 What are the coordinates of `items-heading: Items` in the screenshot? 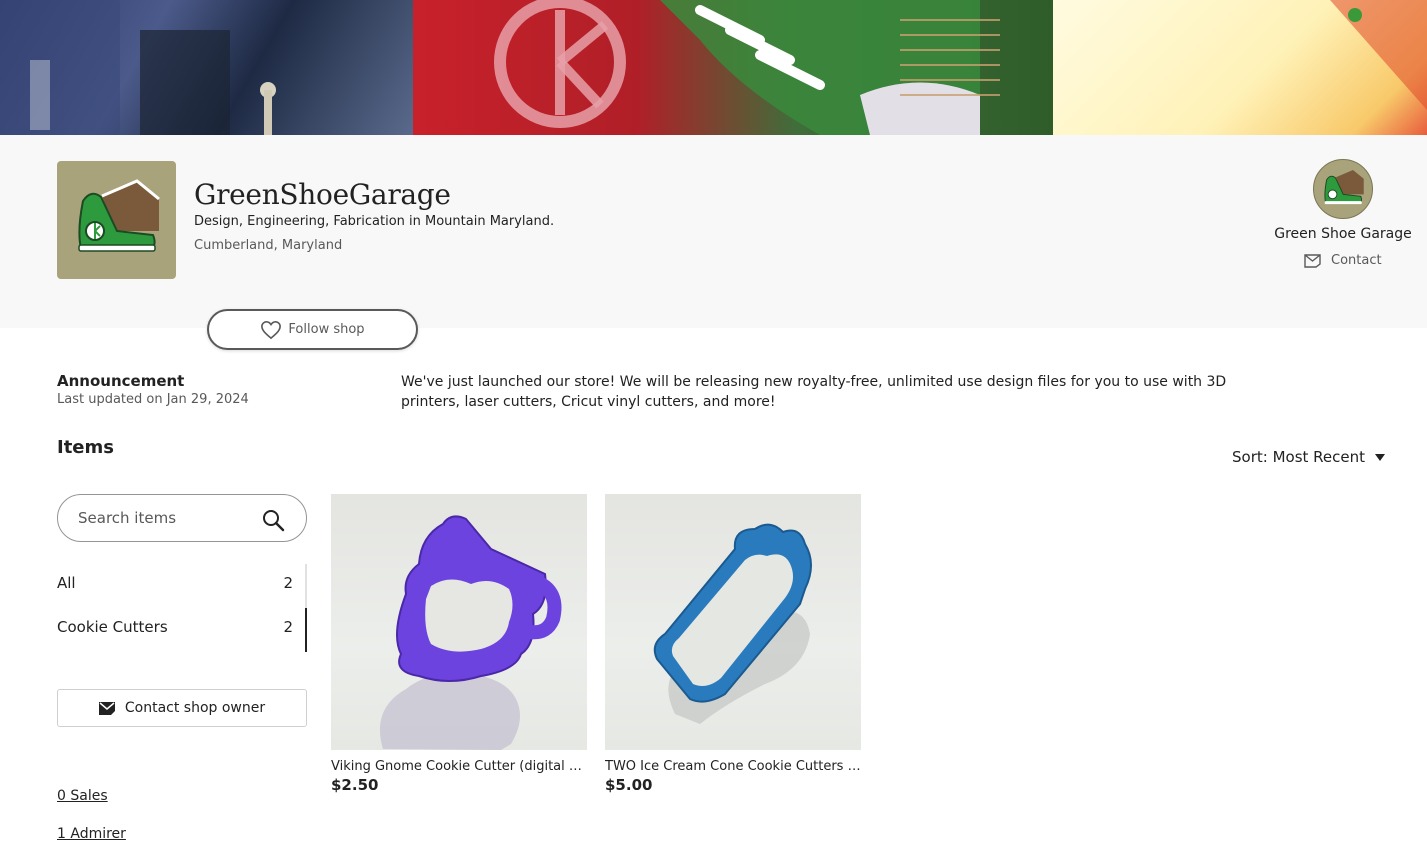 It's located at (85, 447).